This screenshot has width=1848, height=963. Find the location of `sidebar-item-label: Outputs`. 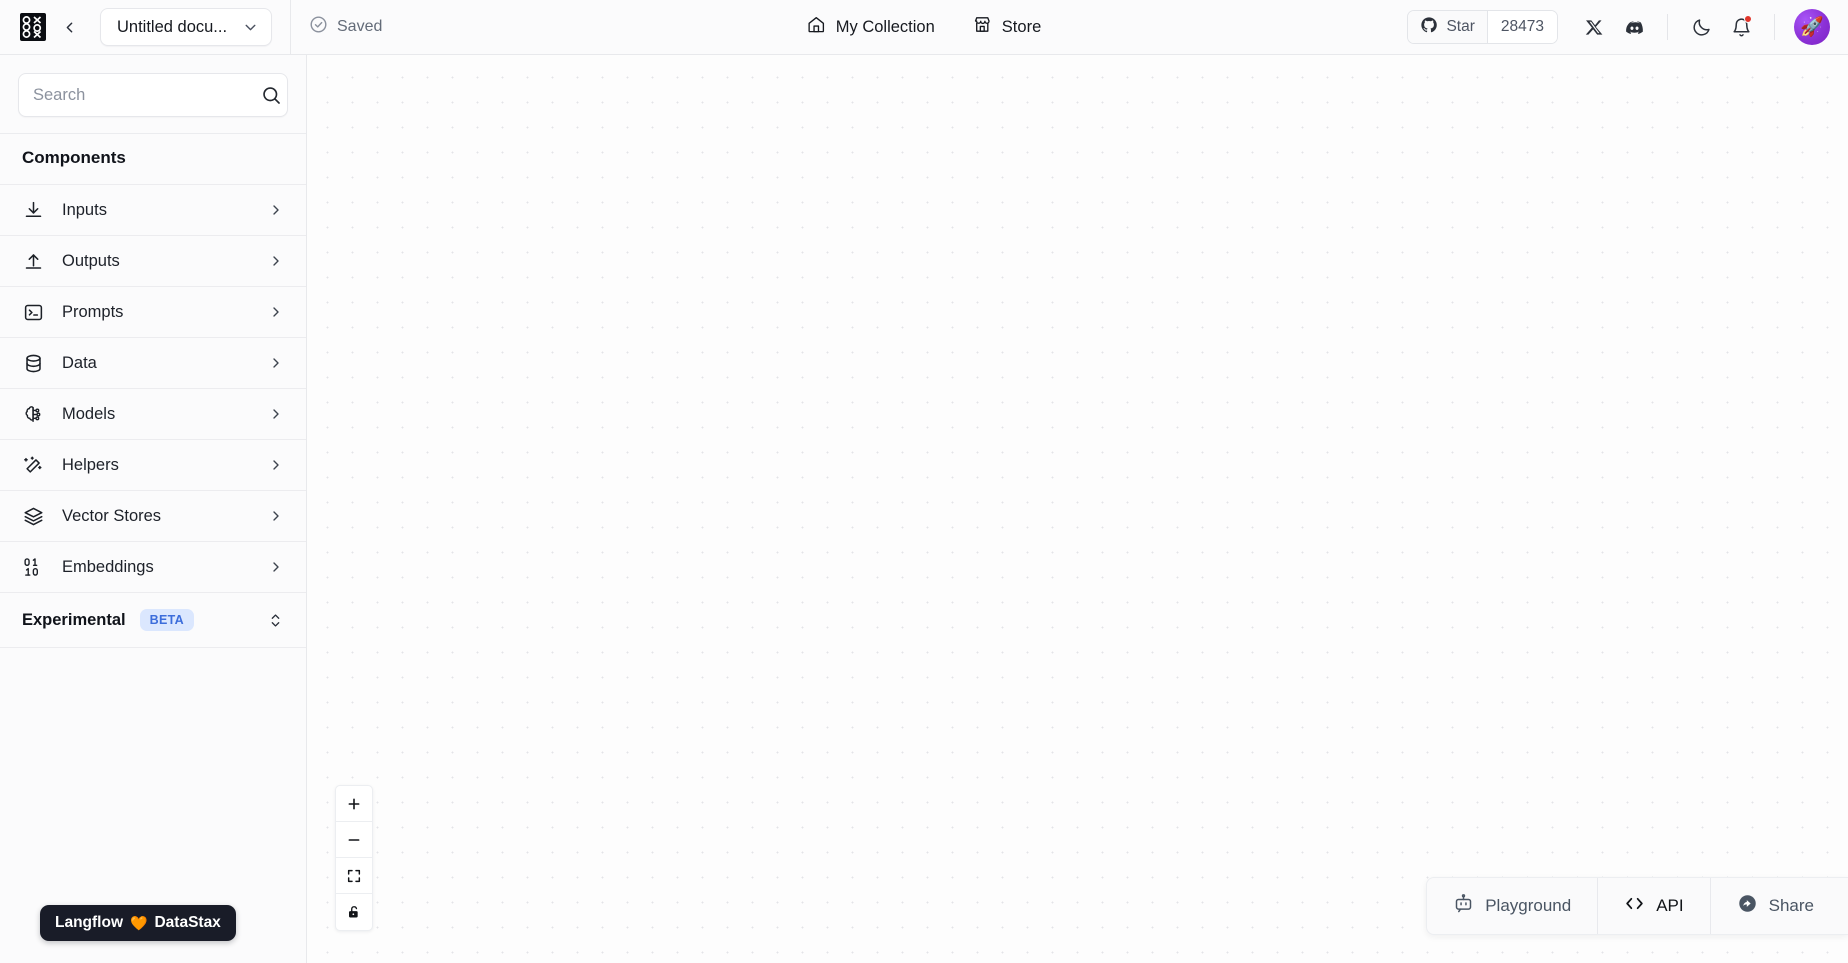

sidebar-item-label: Outputs is located at coordinates (91, 260).